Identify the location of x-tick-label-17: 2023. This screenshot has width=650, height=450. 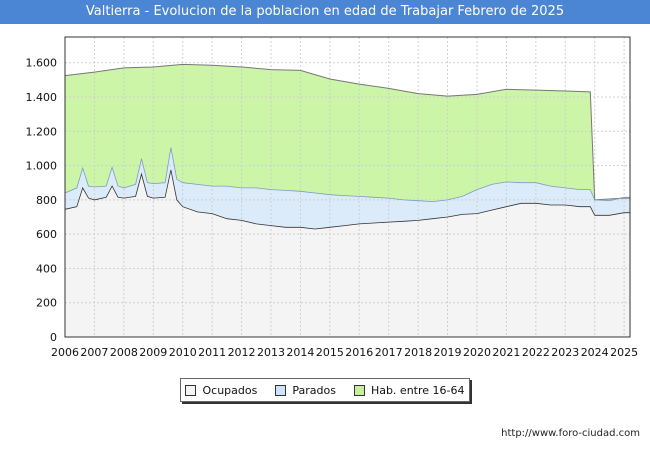
(565, 352).